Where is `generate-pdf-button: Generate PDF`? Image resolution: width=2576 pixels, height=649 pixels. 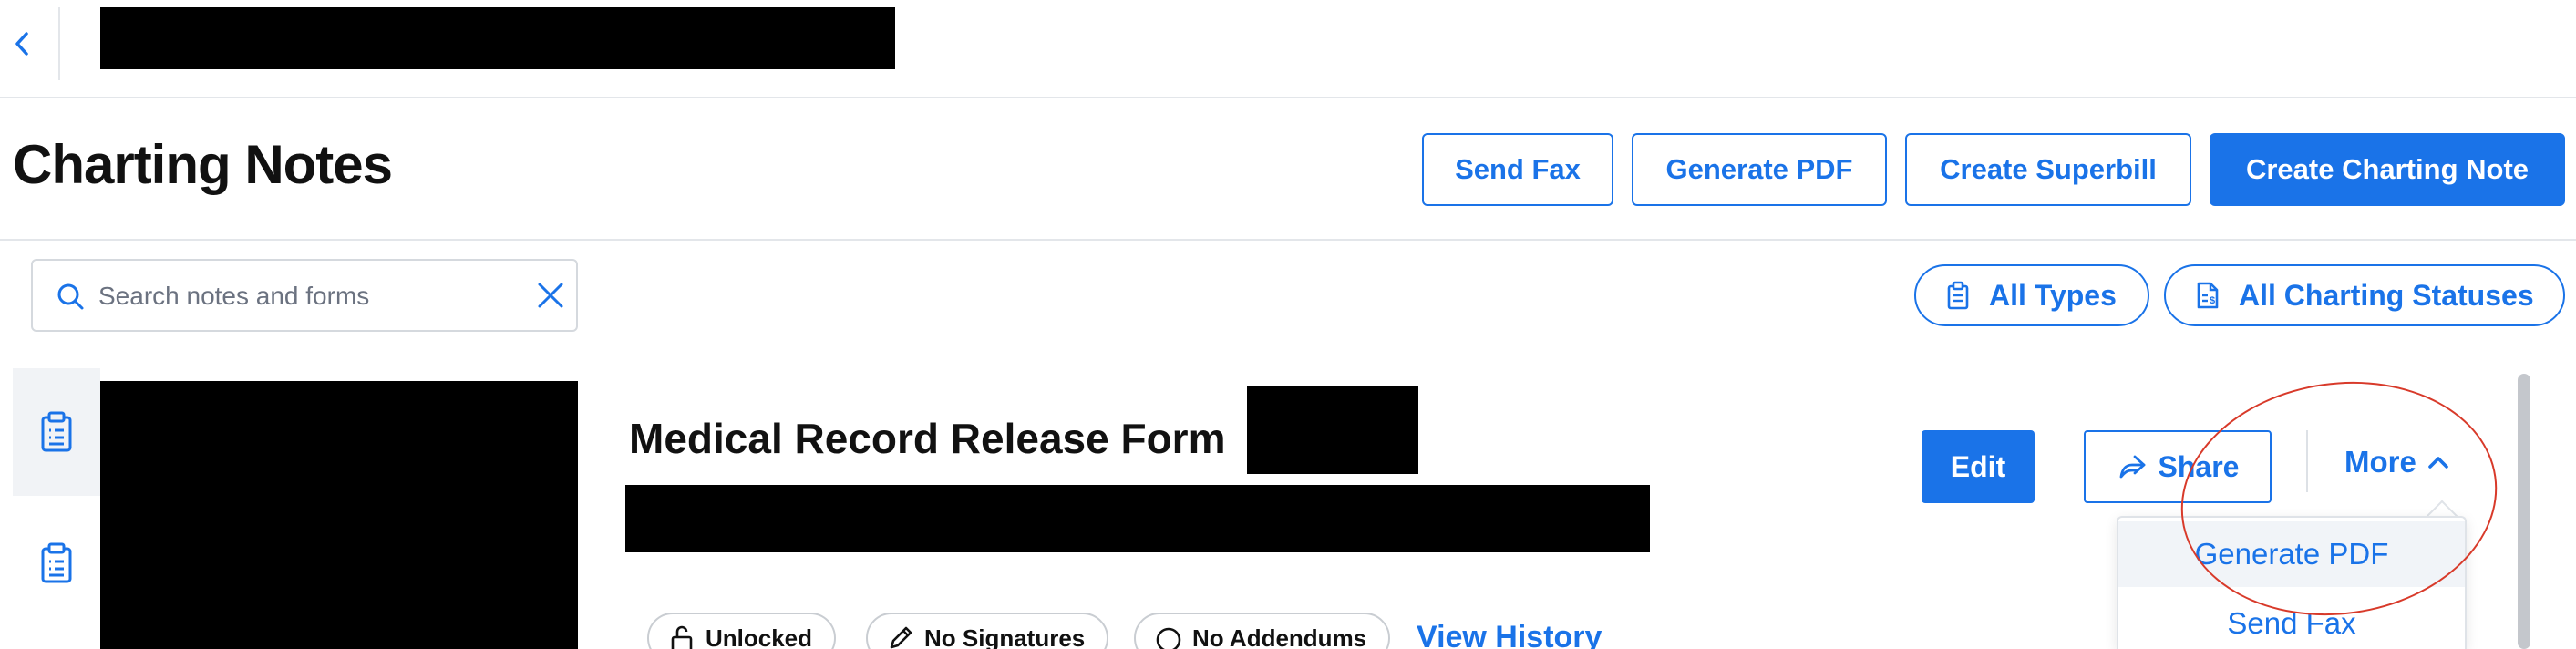
generate-pdf-button: Generate PDF is located at coordinates (1759, 169).